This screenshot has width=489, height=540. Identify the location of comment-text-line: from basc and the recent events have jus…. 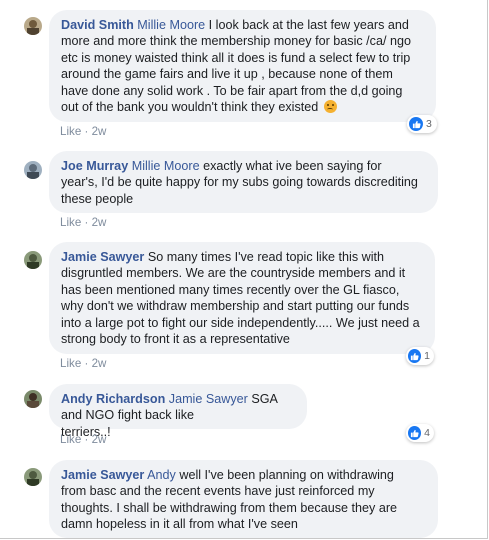
(218, 491).